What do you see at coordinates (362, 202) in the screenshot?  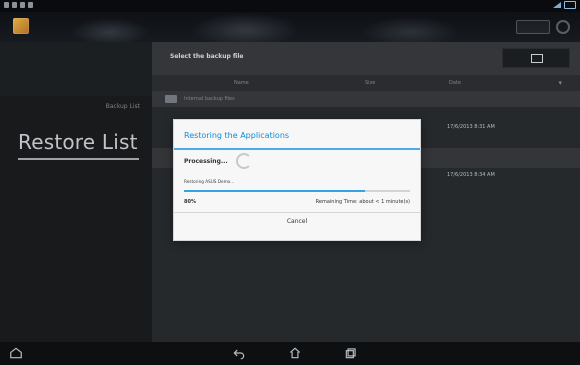 I see `remaining-time: Remaining Time: about < 1 minute(s)` at bounding box center [362, 202].